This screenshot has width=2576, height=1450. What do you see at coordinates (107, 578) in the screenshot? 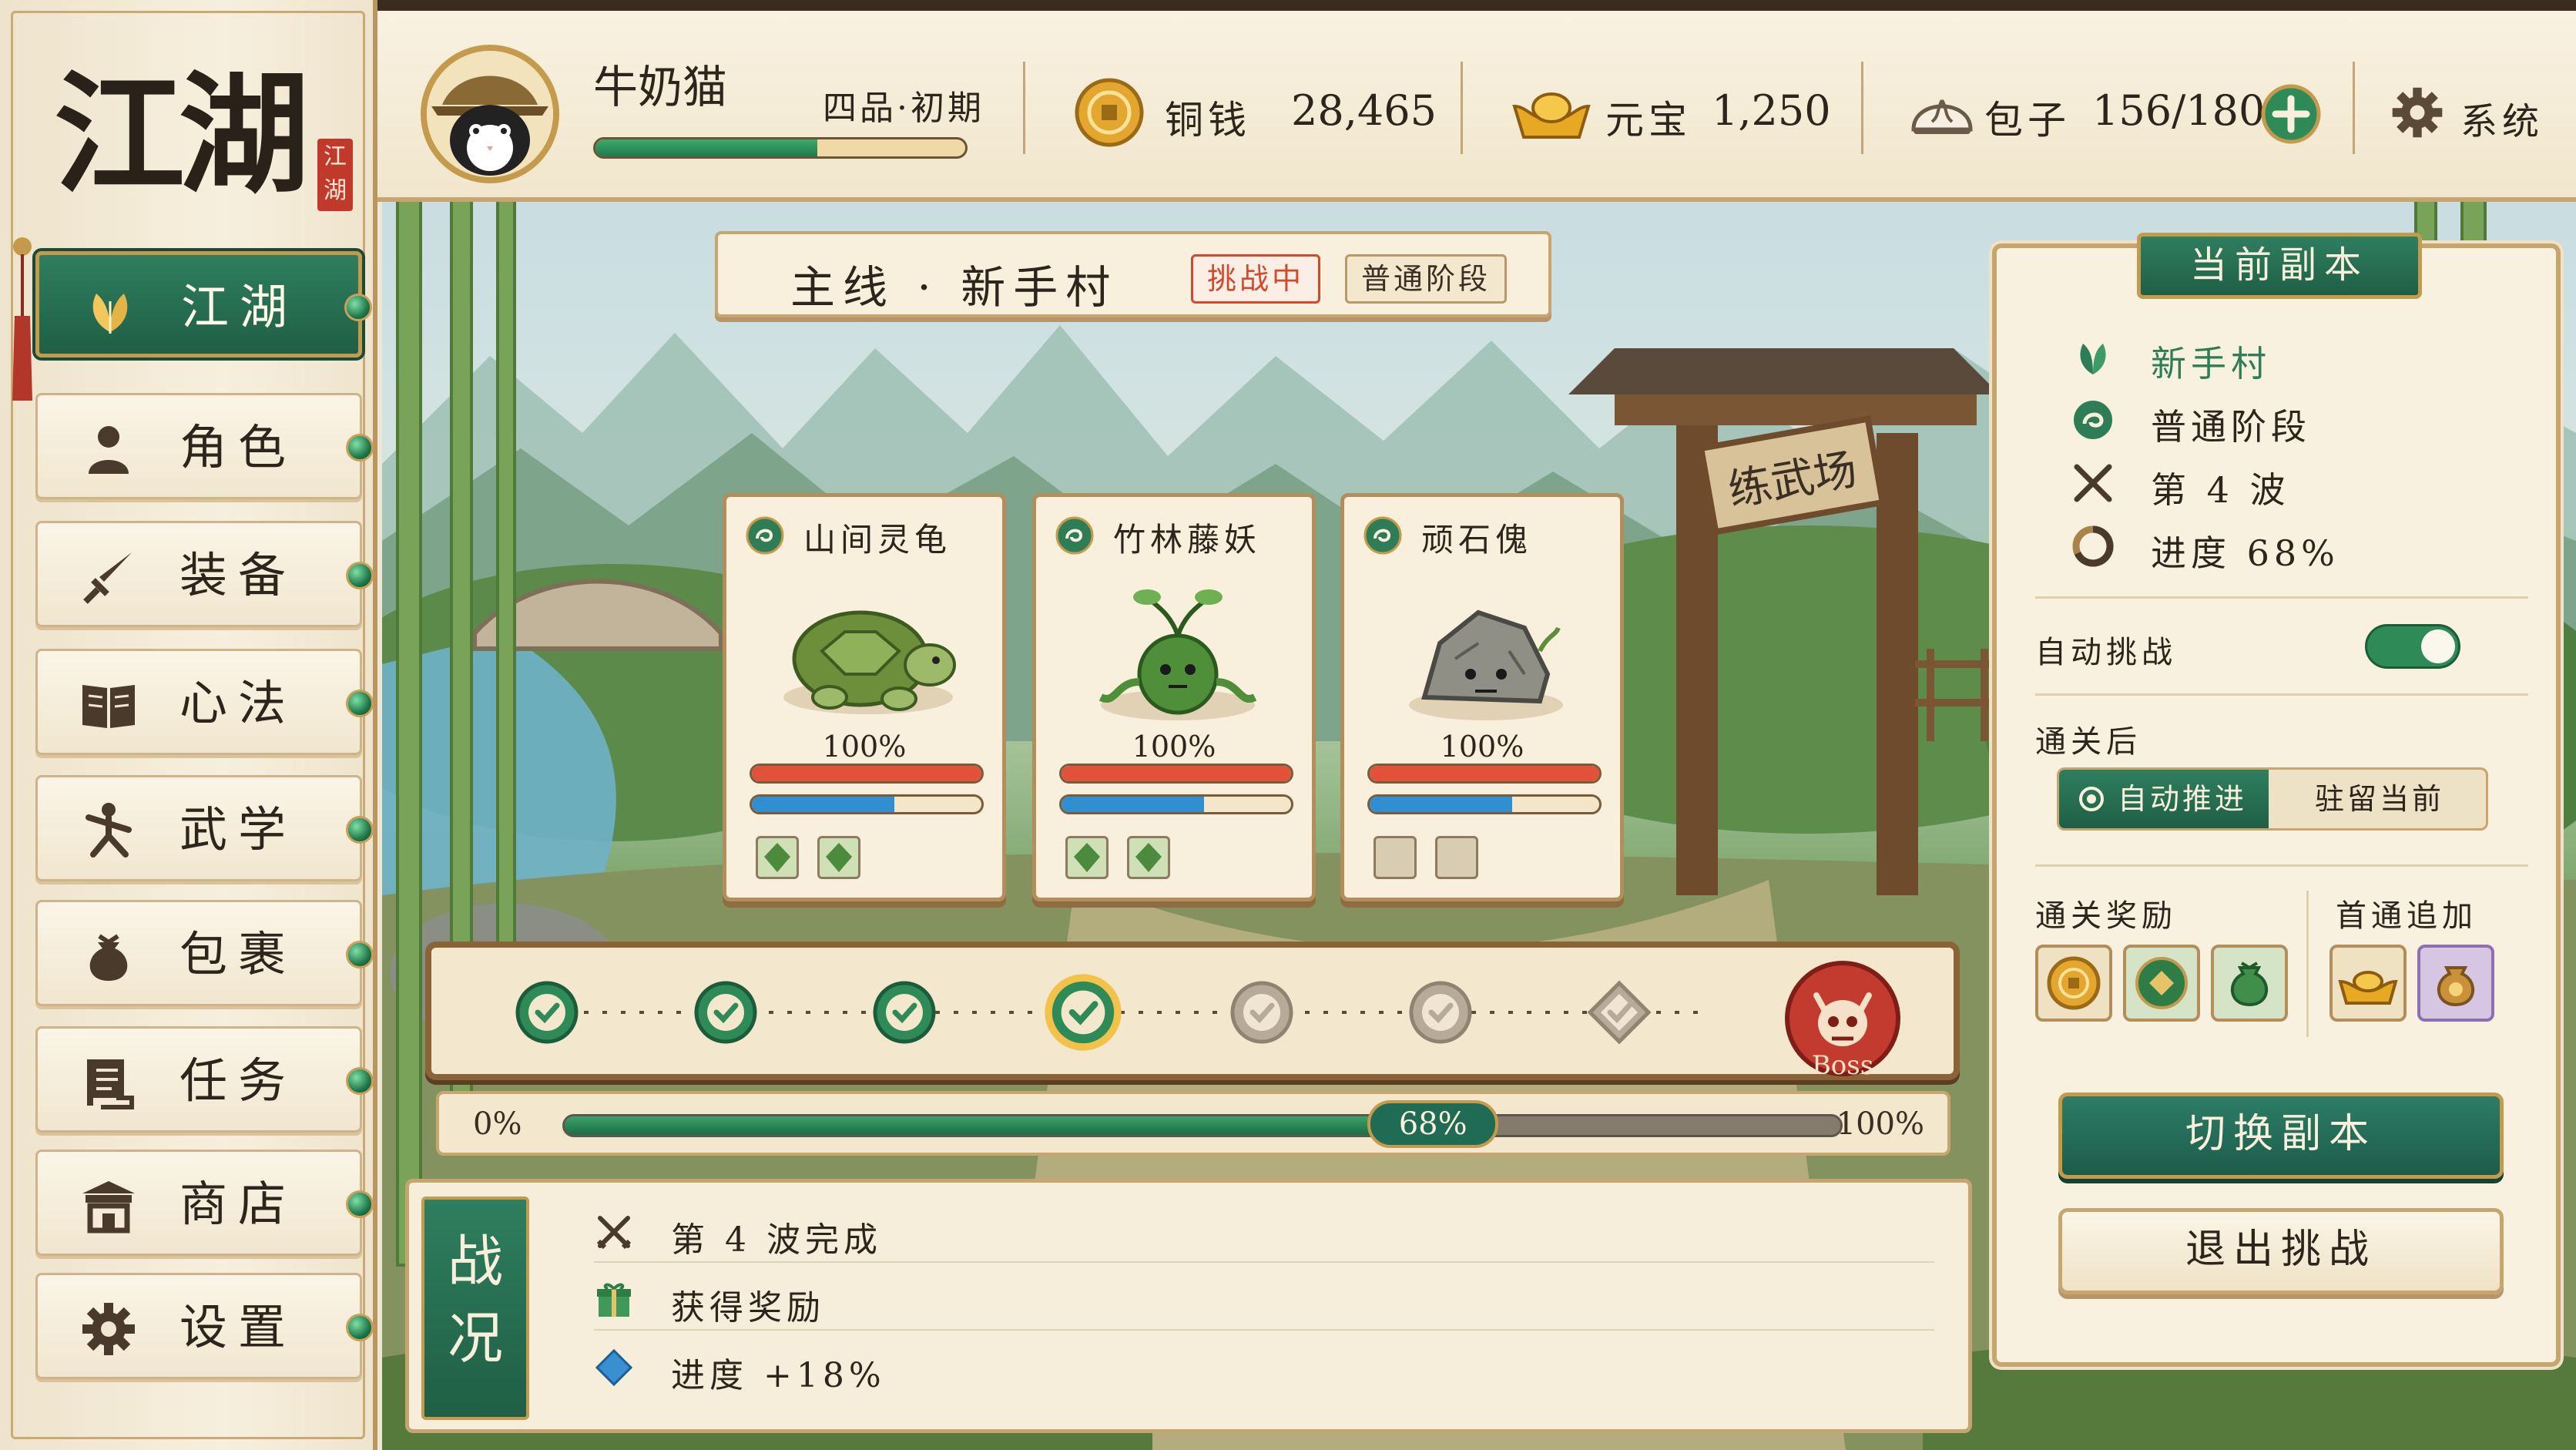
I see `sword-icon` at bounding box center [107, 578].